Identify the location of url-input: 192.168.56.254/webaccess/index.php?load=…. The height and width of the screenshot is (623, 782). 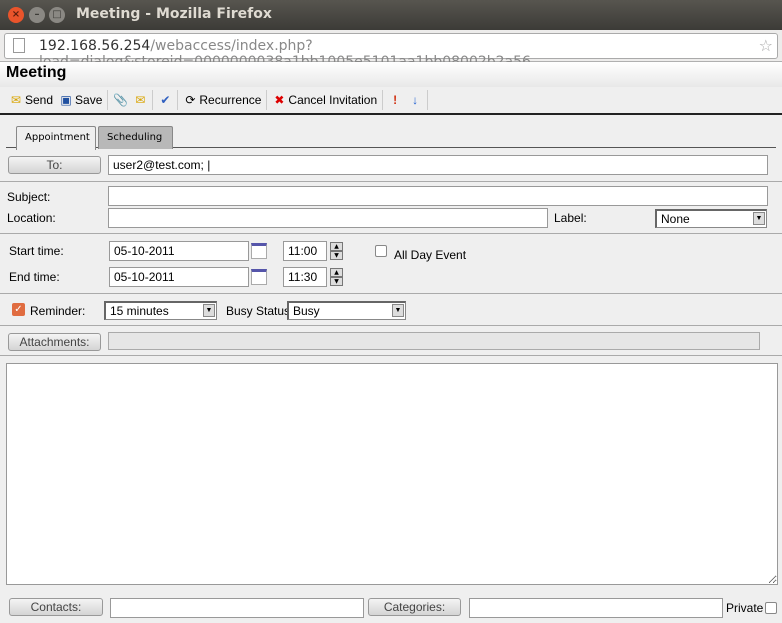
(391, 51).